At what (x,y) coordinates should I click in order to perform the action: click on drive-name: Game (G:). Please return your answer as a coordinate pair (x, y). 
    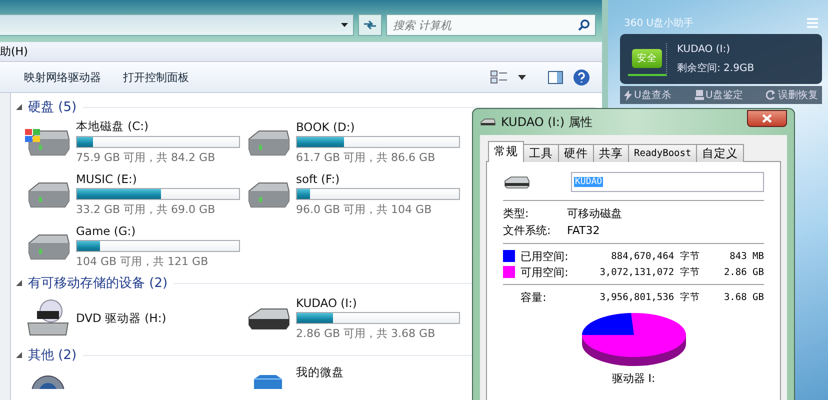
    Looking at the image, I should click on (158, 231).